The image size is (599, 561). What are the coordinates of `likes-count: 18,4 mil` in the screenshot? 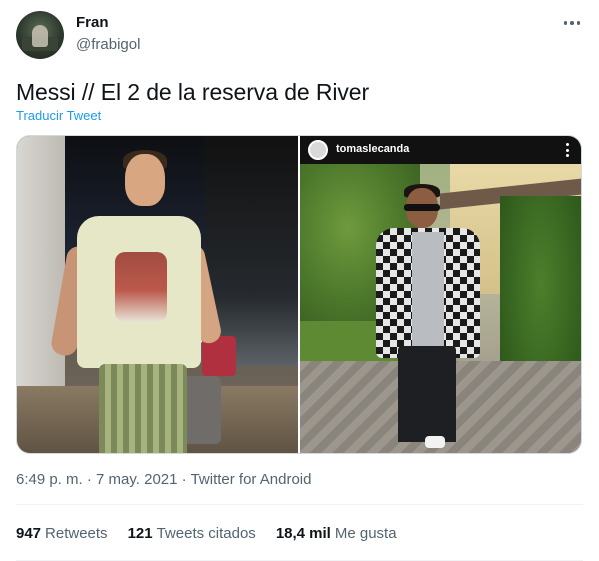 It's located at (303, 533).